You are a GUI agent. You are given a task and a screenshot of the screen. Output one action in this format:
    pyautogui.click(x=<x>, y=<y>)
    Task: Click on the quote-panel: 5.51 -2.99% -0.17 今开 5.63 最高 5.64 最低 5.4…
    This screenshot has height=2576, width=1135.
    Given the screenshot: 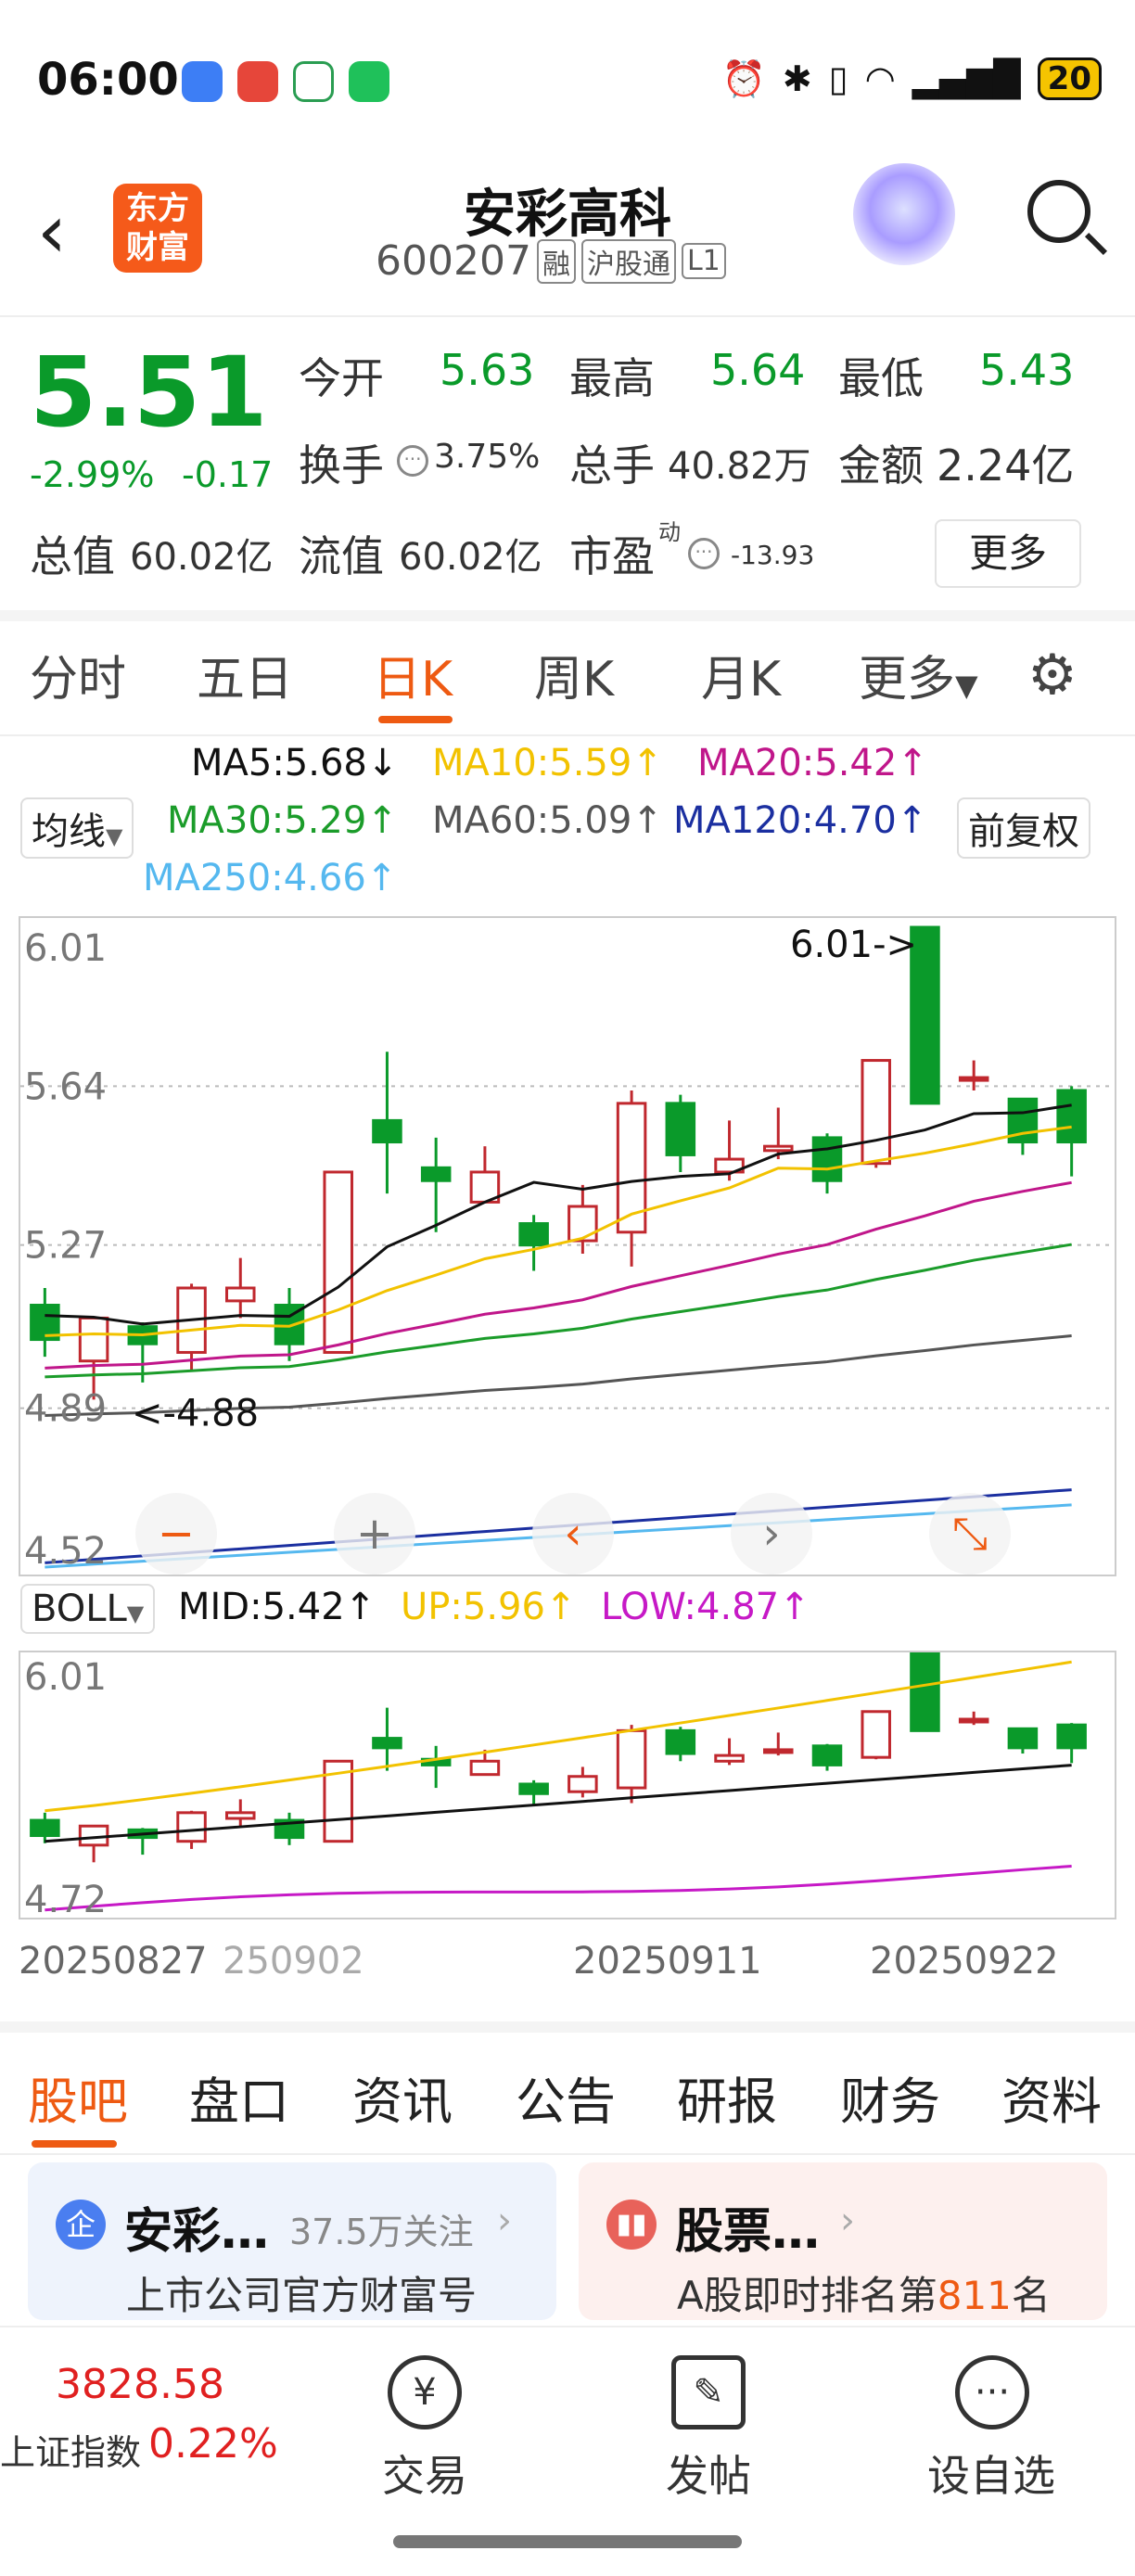 What is the action you would take?
    pyautogui.click(x=567, y=469)
    